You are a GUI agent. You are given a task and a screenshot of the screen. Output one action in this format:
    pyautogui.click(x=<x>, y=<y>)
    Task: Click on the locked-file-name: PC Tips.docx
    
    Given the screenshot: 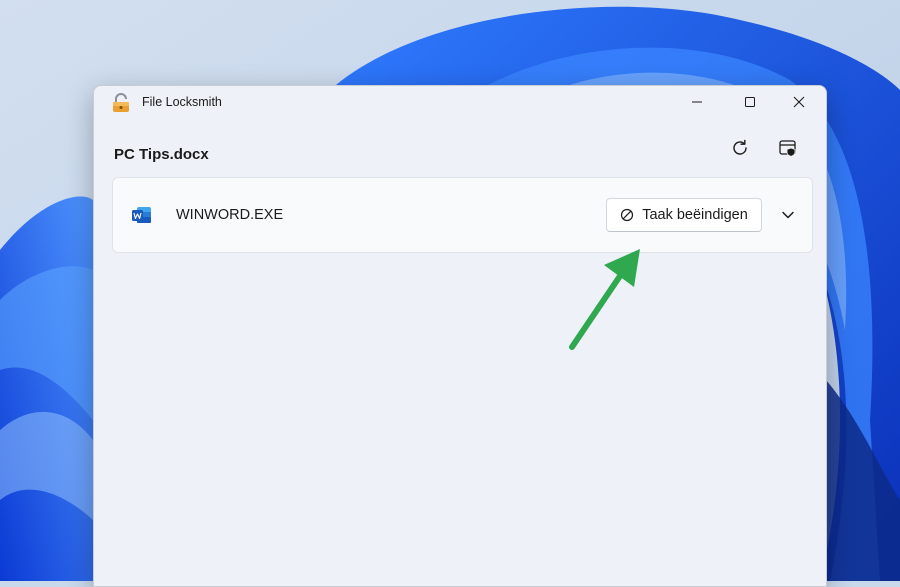 What is the action you would take?
    pyautogui.click(x=161, y=154)
    